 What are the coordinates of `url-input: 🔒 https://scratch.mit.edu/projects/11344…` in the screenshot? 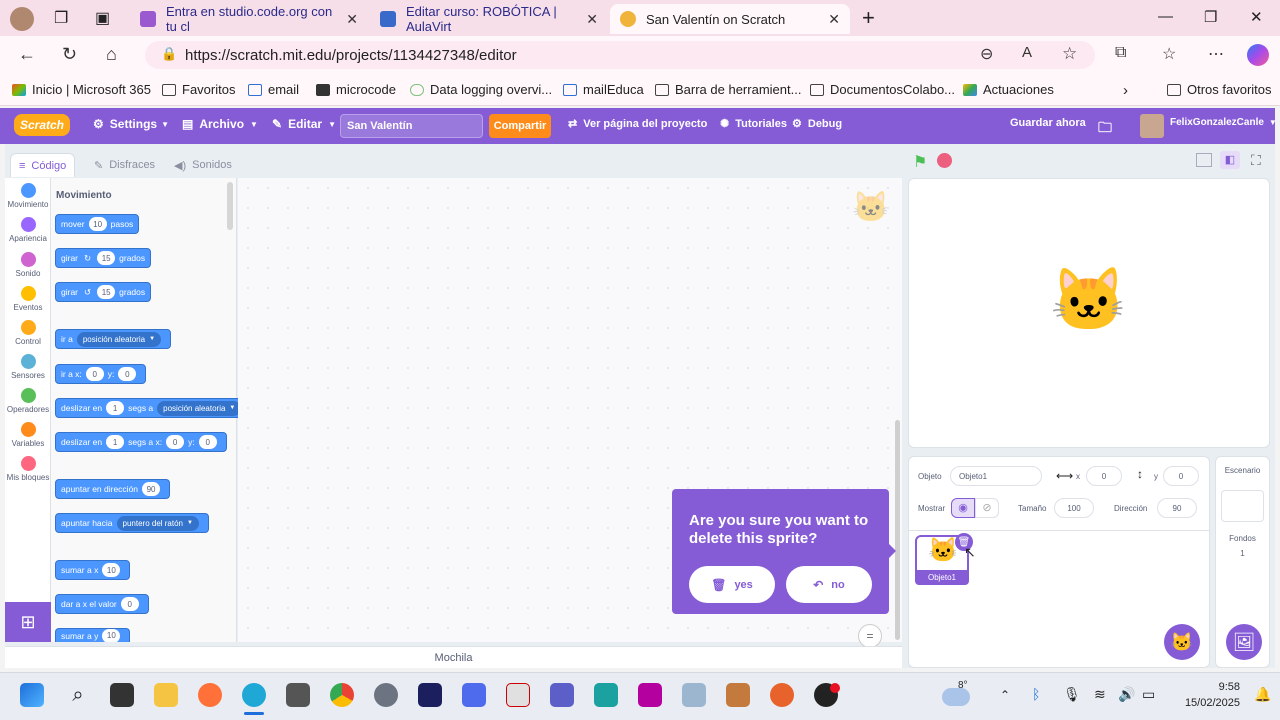 It's located at (620, 55).